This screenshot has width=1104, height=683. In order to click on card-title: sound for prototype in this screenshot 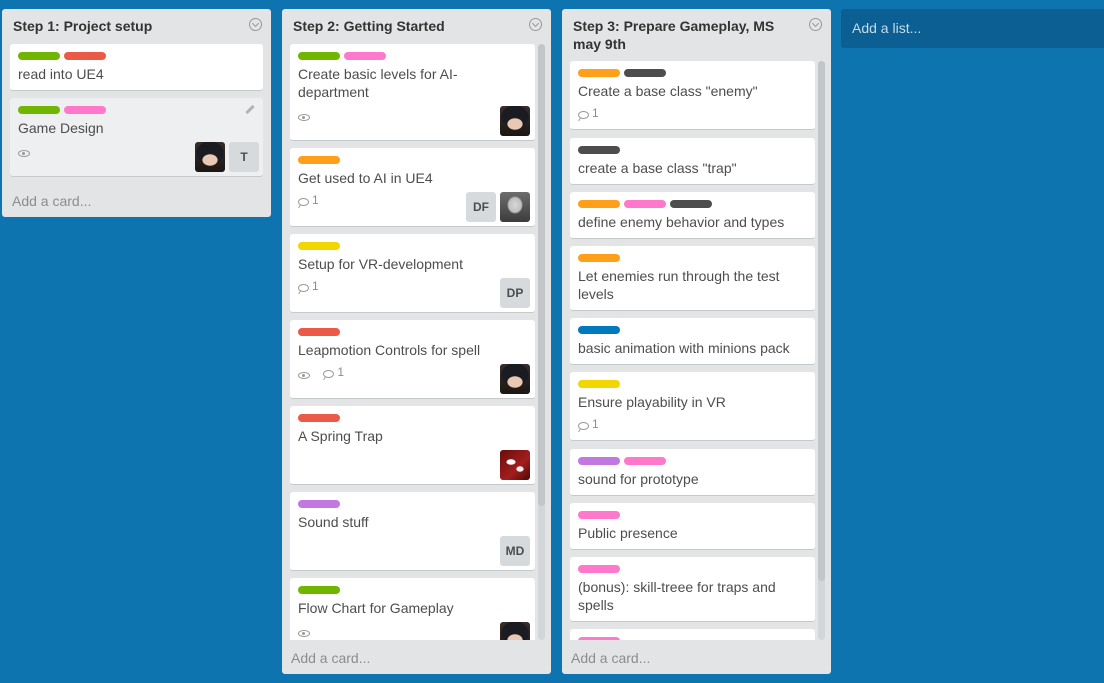, I will do `click(638, 479)`.